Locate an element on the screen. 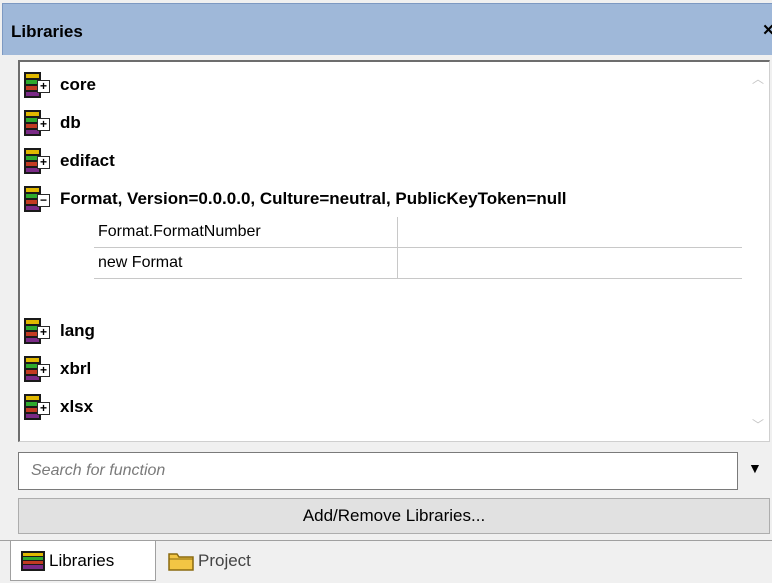  tab-label: Project is located at coordinates (224, 560).